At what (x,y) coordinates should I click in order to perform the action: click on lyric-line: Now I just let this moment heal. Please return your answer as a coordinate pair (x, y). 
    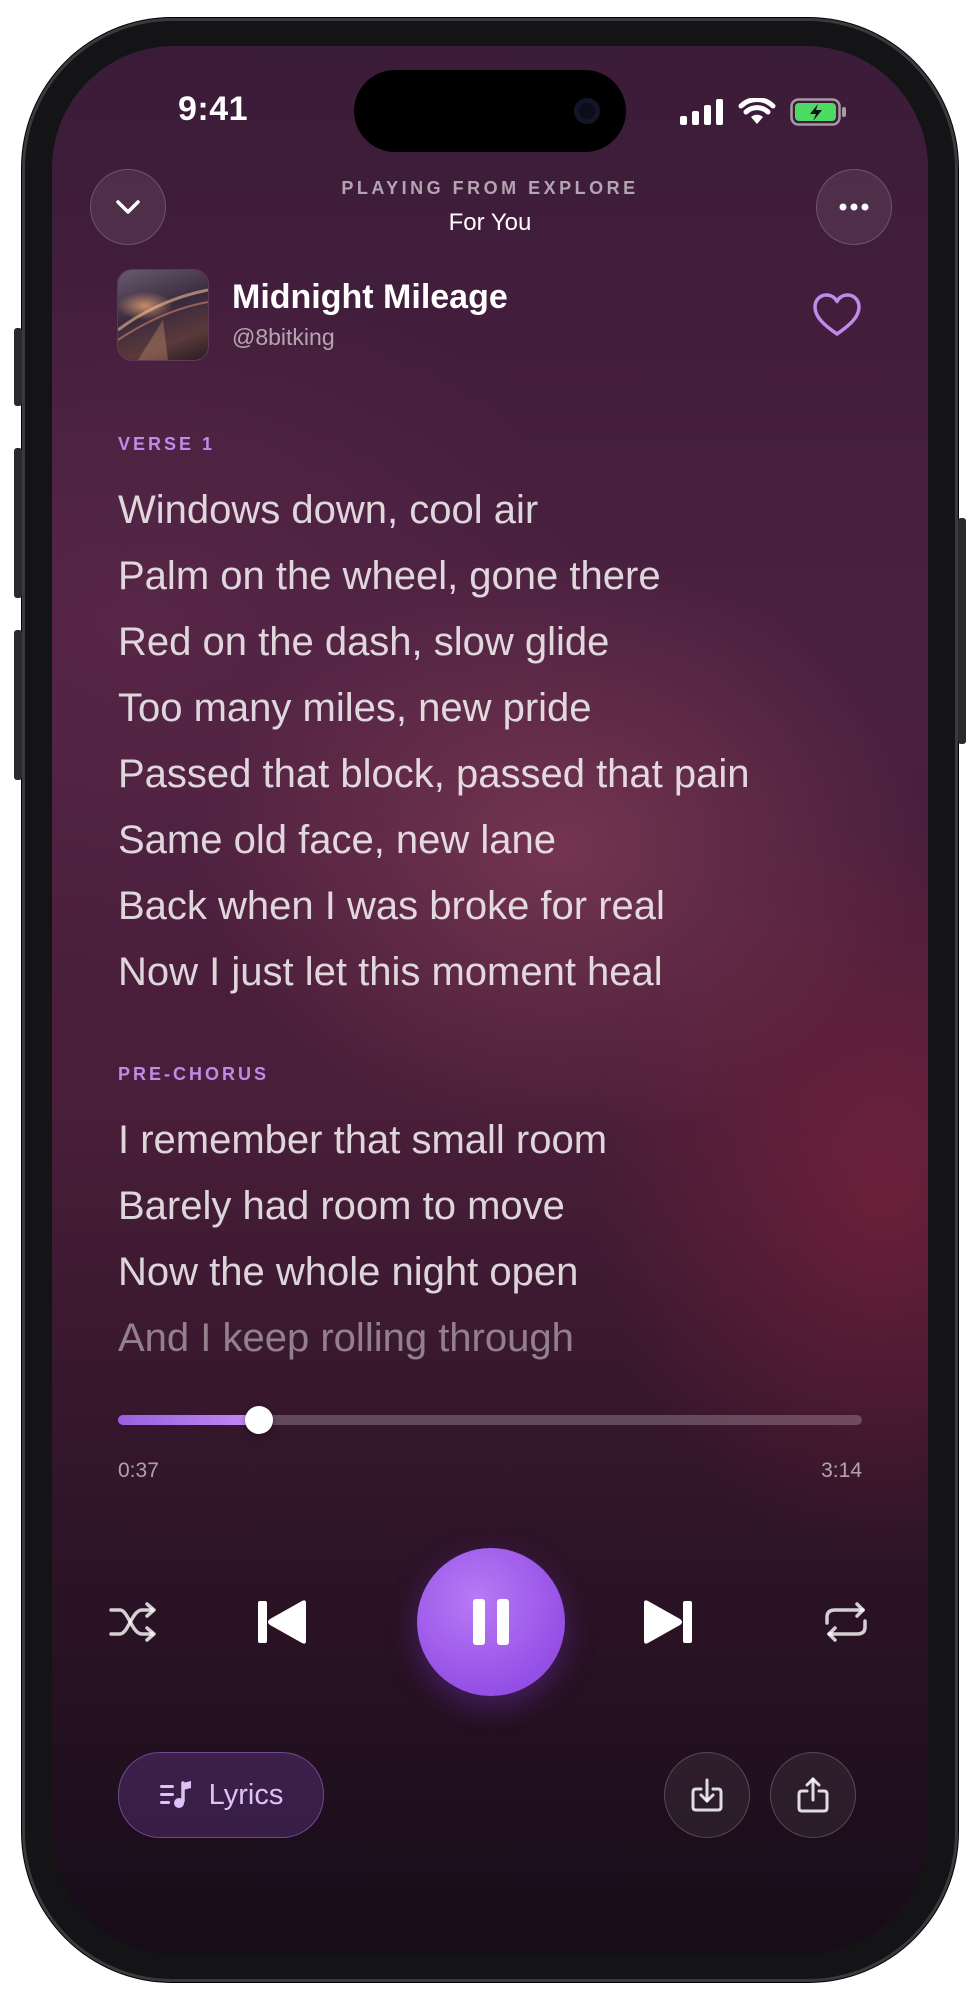
    Looking at the image, I should click on (390, 972).